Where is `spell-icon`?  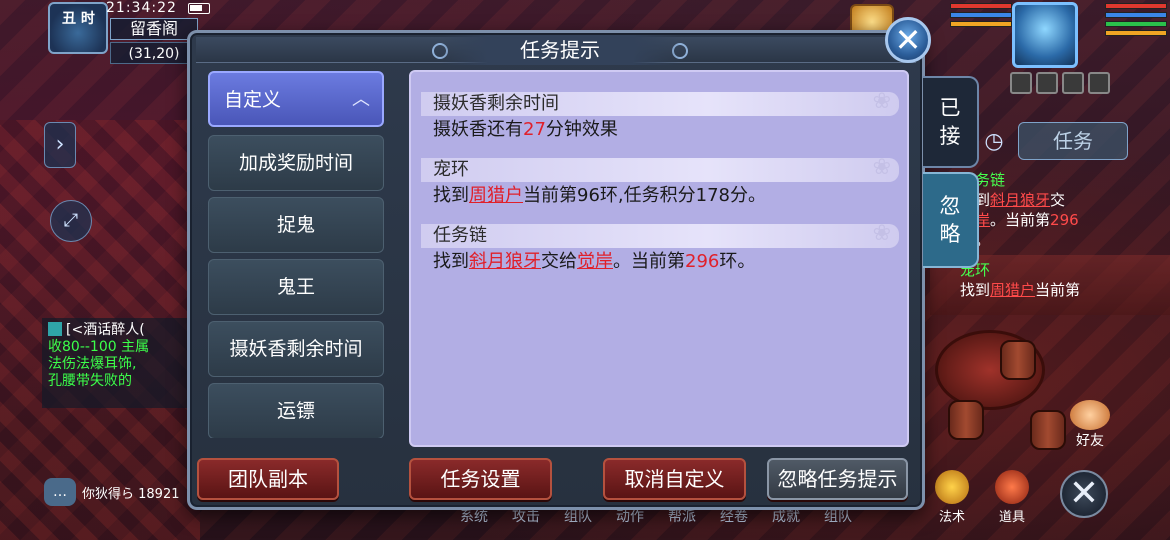 spell-icon is located at coordinates (952, 487).